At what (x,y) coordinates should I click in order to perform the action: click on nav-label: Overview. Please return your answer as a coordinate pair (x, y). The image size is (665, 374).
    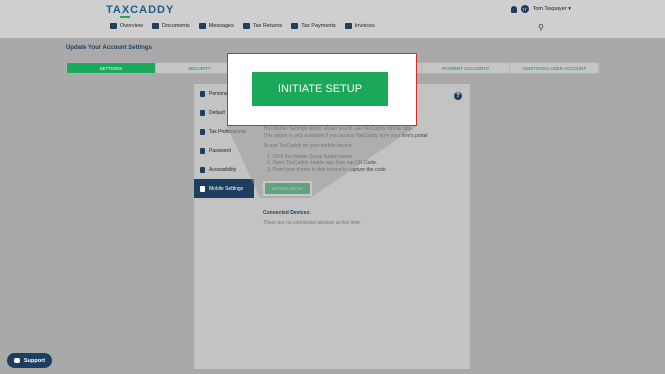
    Looking at the image, I should click on (131, 26).